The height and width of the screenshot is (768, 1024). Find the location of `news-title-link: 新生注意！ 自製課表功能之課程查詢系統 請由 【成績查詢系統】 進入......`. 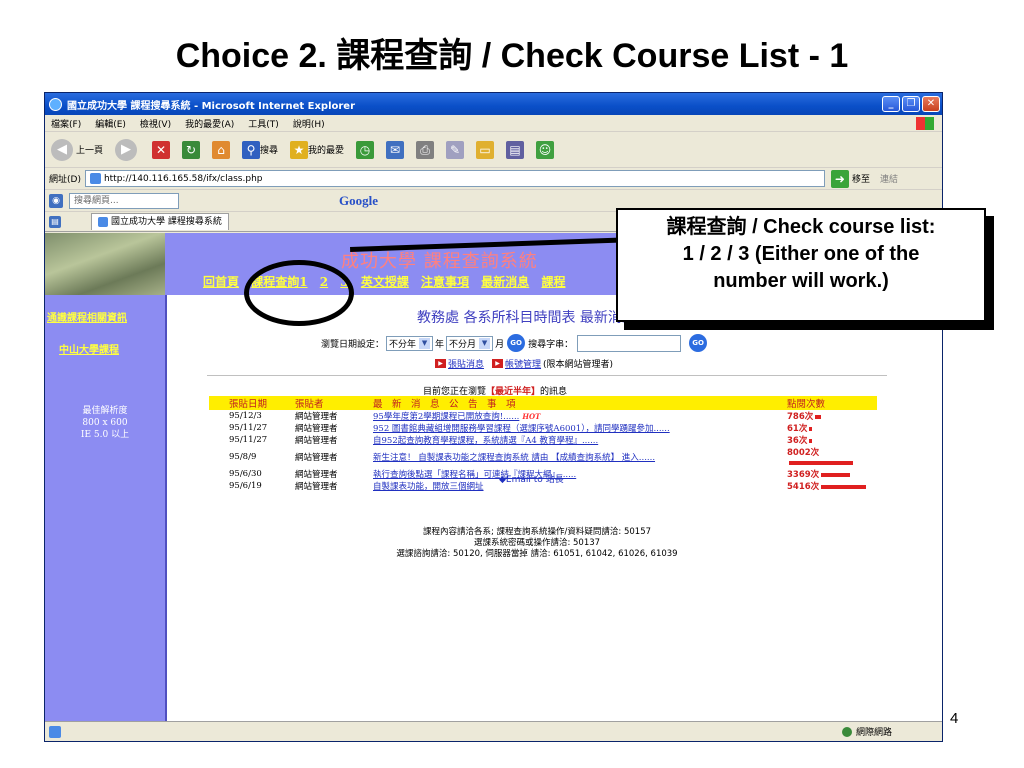

news-title-link: 新生注意！ 自製課表功能之課程查詢系統 請由 【成績查詢系統】 進入...... is located at coordinates (514, 458).